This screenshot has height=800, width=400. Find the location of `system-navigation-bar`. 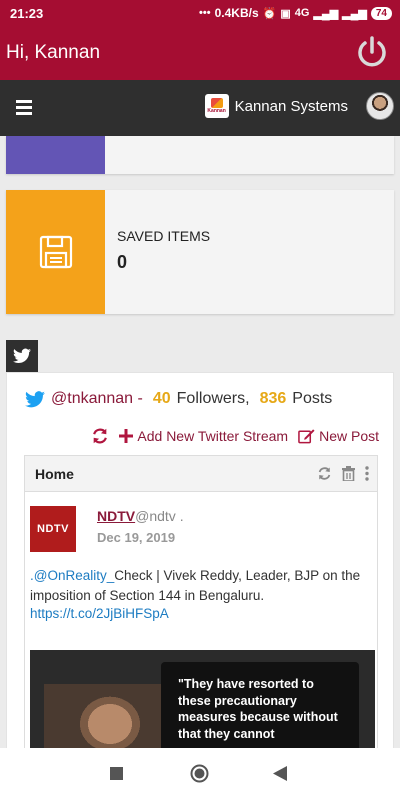

system-navigation-bar is located at coordinates (200, 774).